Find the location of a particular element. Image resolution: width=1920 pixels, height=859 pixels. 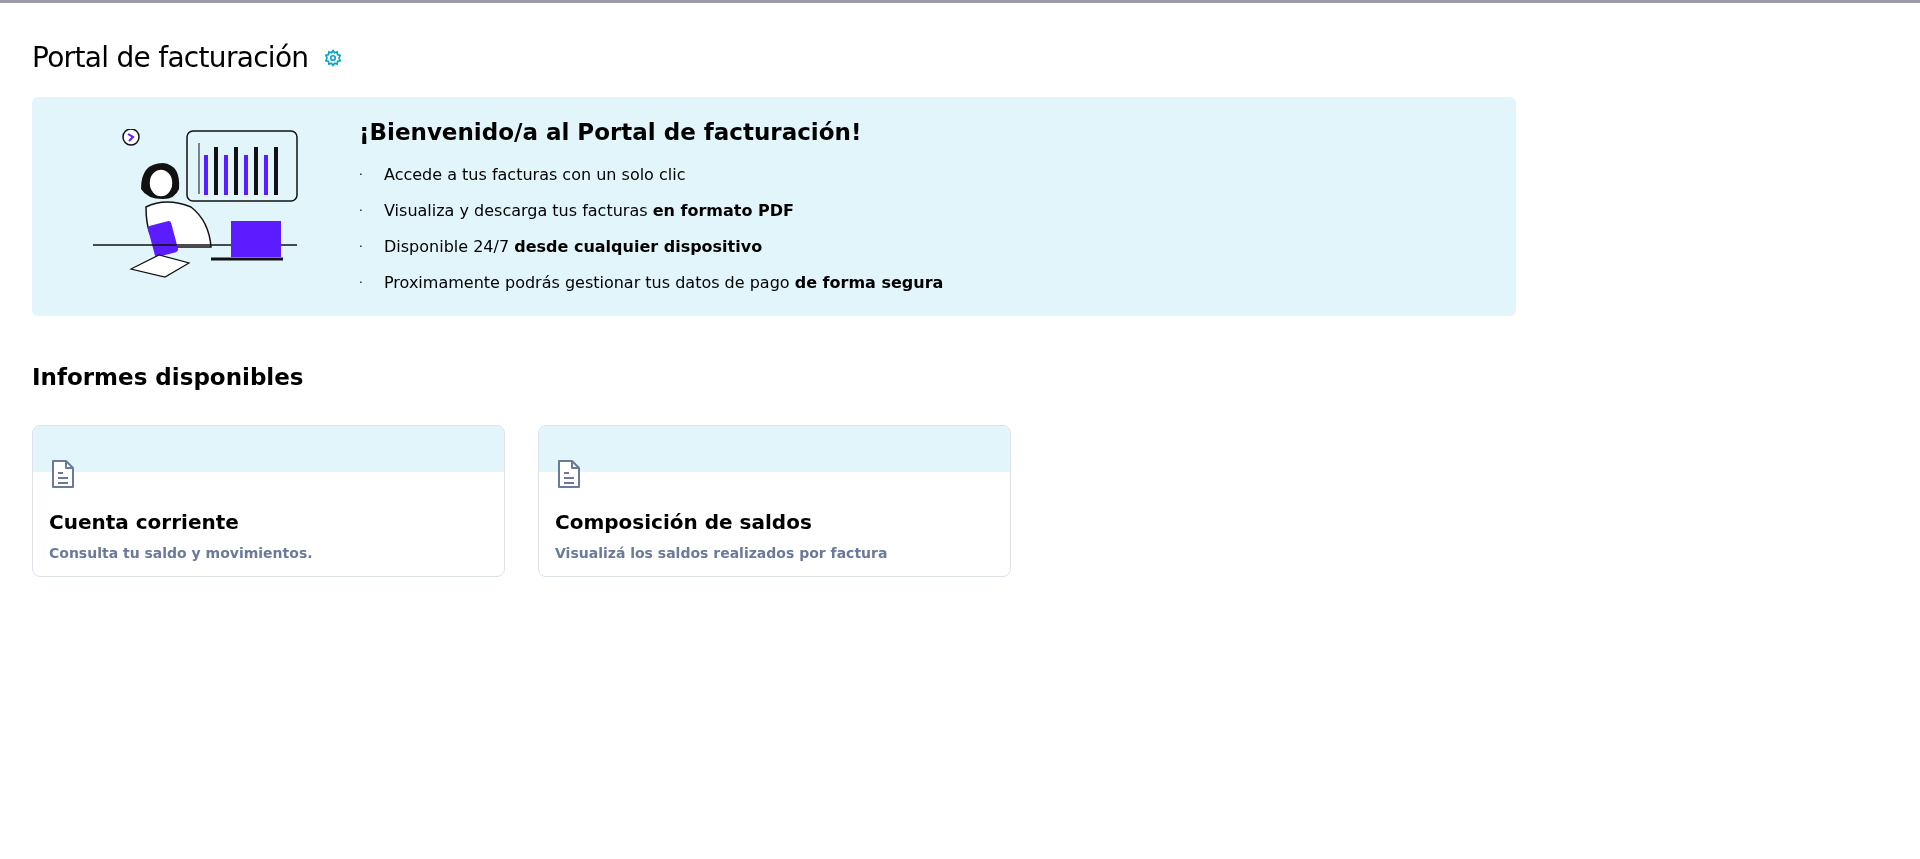

banner-item: Proximamente podrás gestionar tus datos de pago de forma segura is located at coordinates (664, 283).